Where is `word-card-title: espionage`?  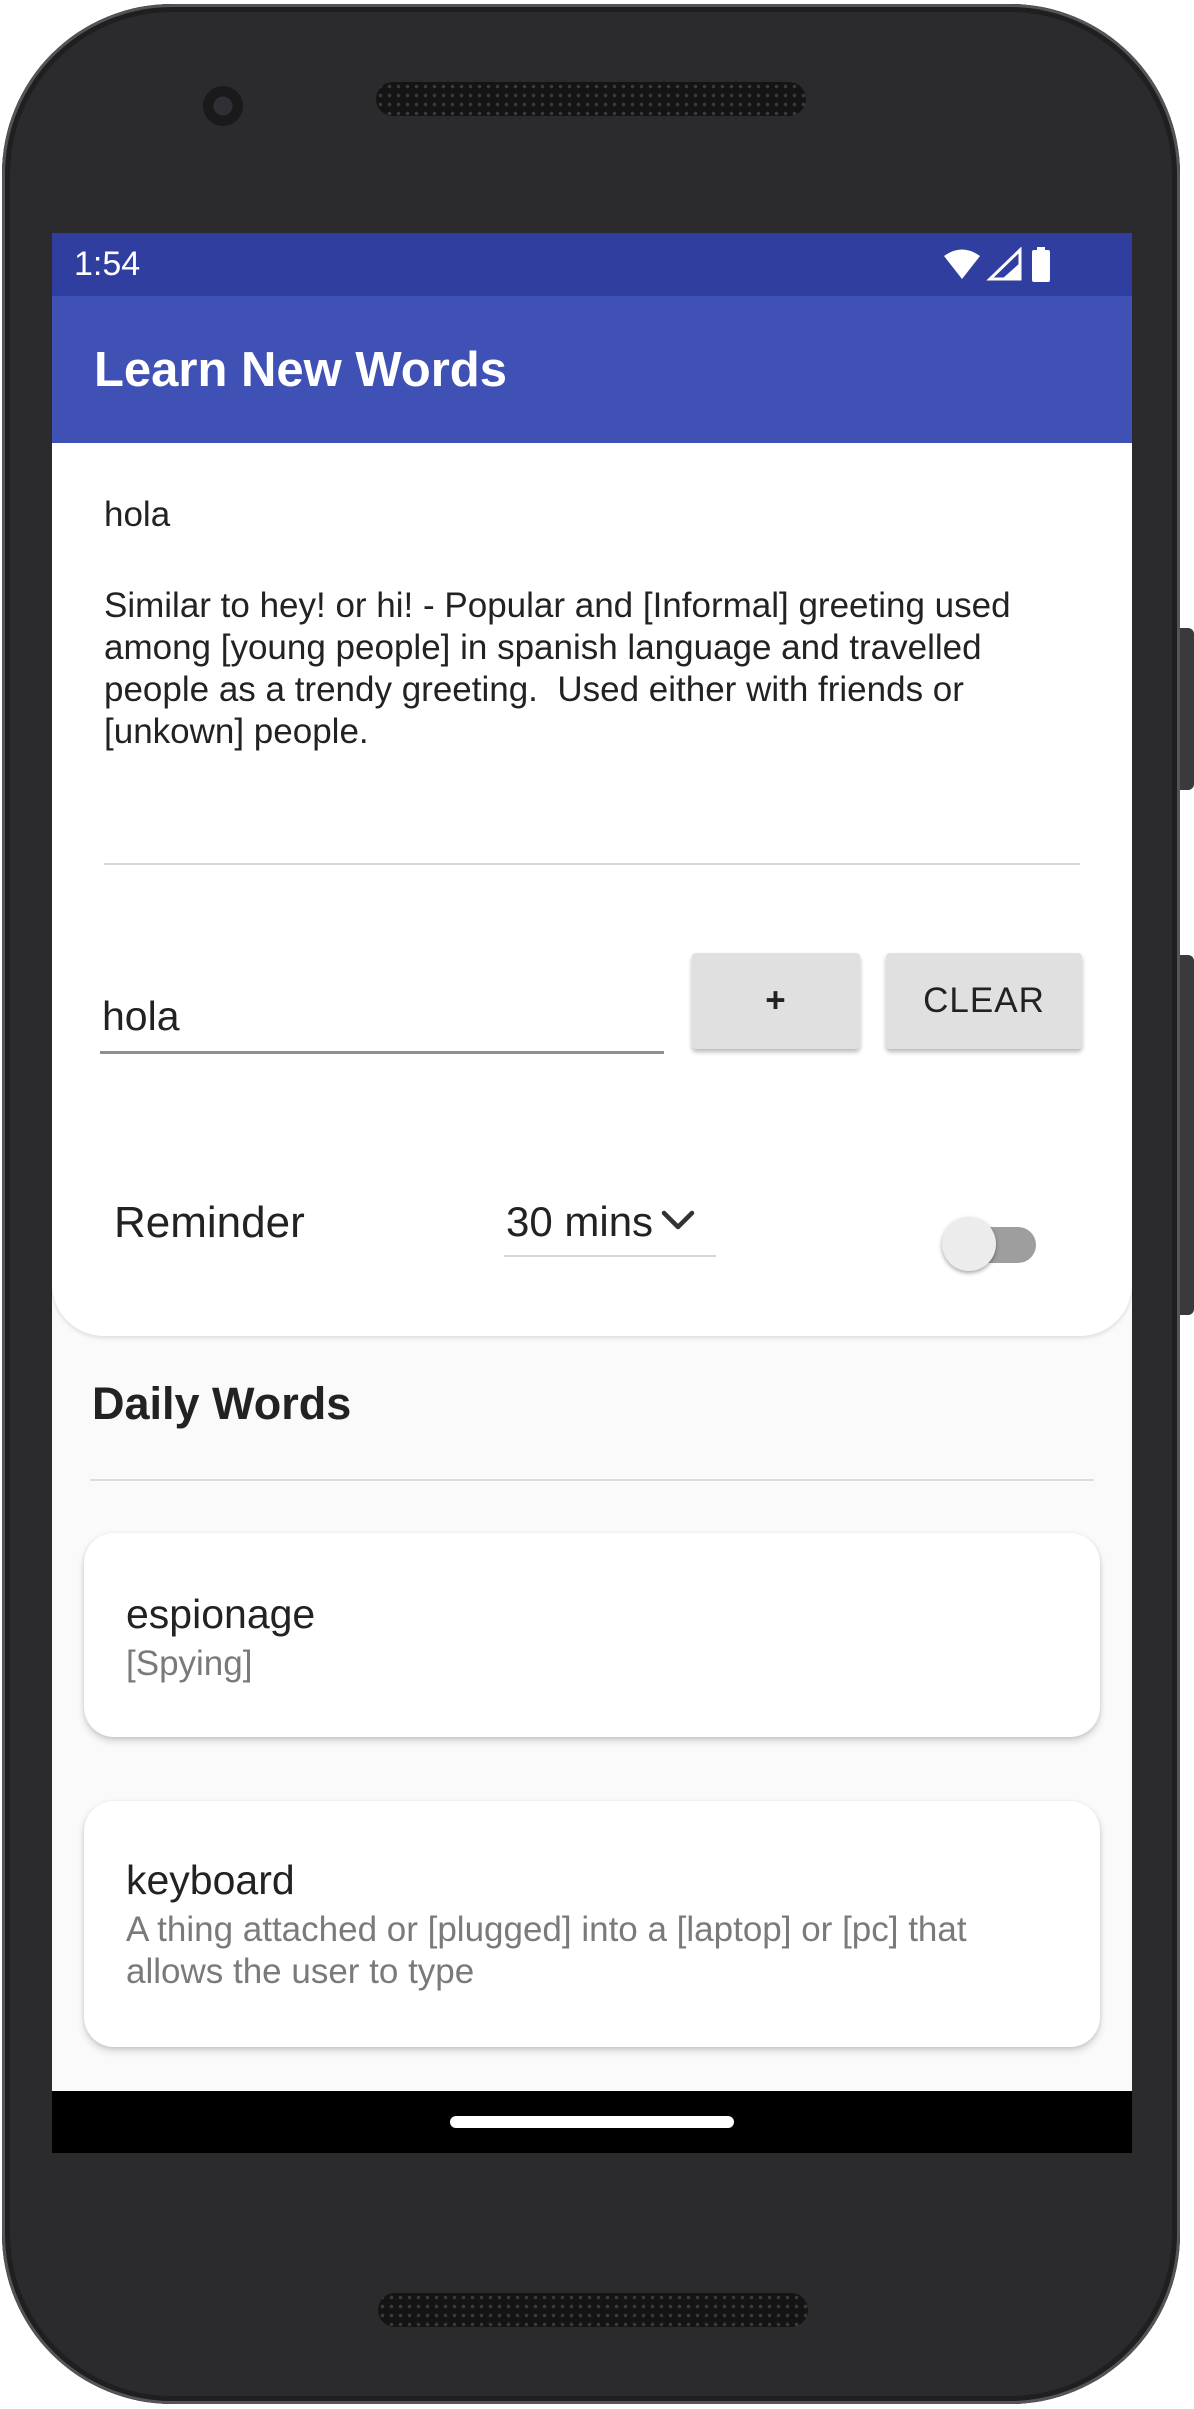
word-card-title: espionage is located at coordinates (221, 1614).